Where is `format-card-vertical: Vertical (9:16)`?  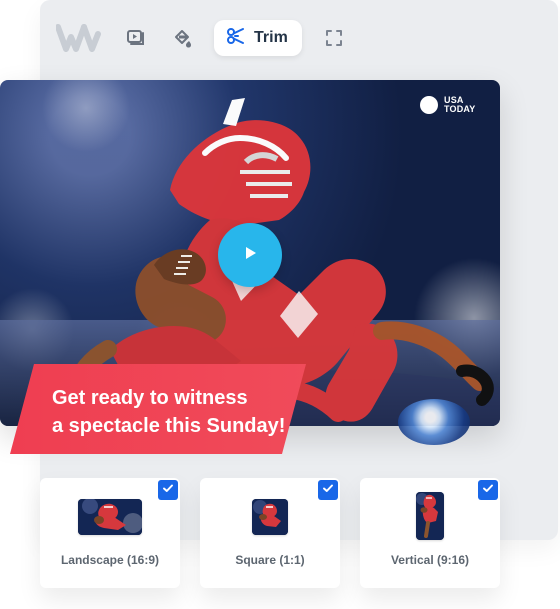 format-card-vertical: Vertical (9:16) is located at coordinates (430, 533).